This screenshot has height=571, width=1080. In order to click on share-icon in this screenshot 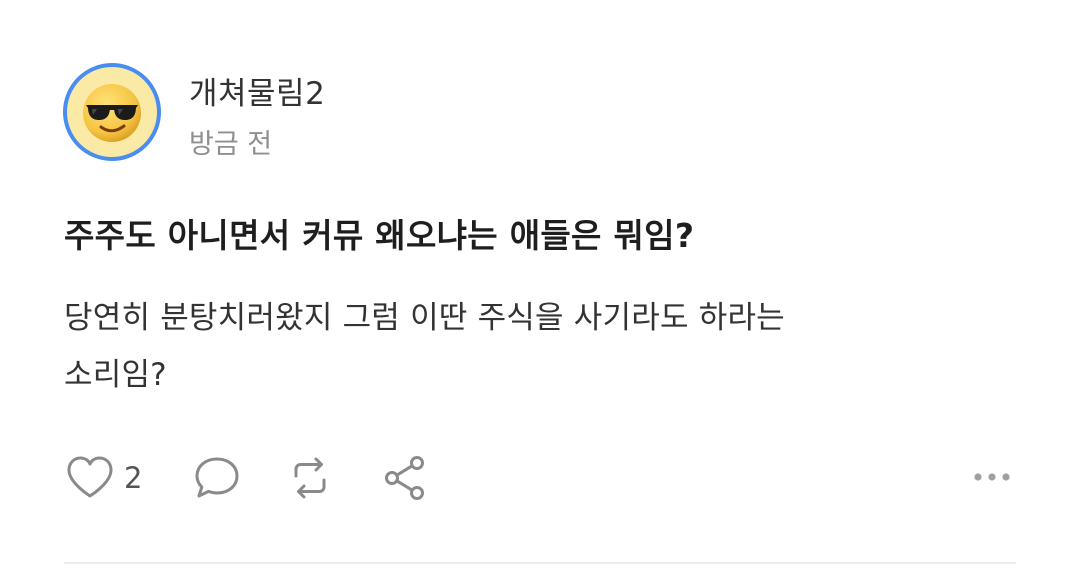, I will do `click(404, 478)`.